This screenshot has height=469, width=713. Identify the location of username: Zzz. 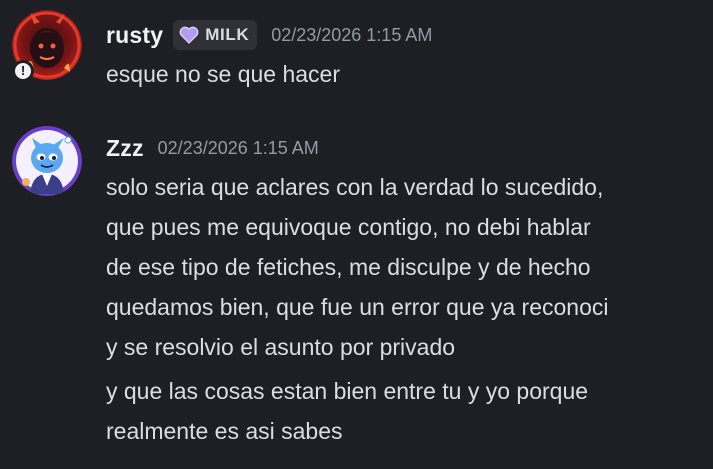
(125, 148).